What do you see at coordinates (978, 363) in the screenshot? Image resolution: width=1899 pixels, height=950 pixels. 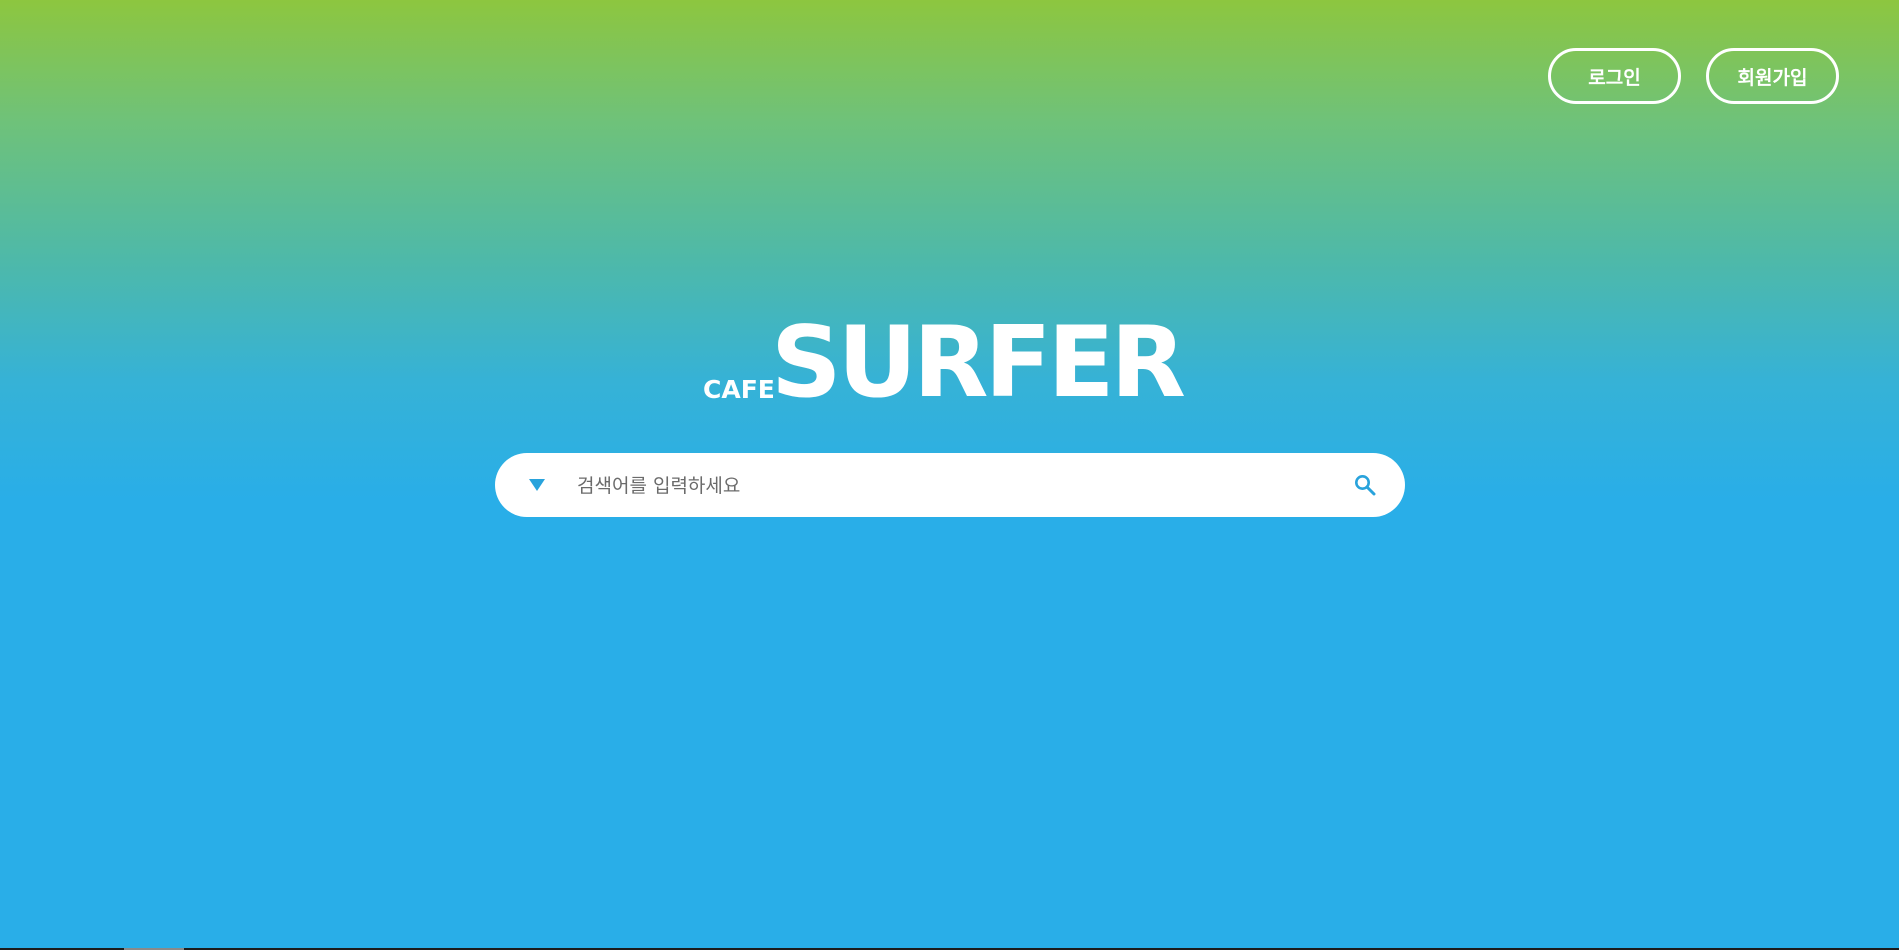 I see `logo-surfer-text: SURFER` at bounding box center [978, 363].